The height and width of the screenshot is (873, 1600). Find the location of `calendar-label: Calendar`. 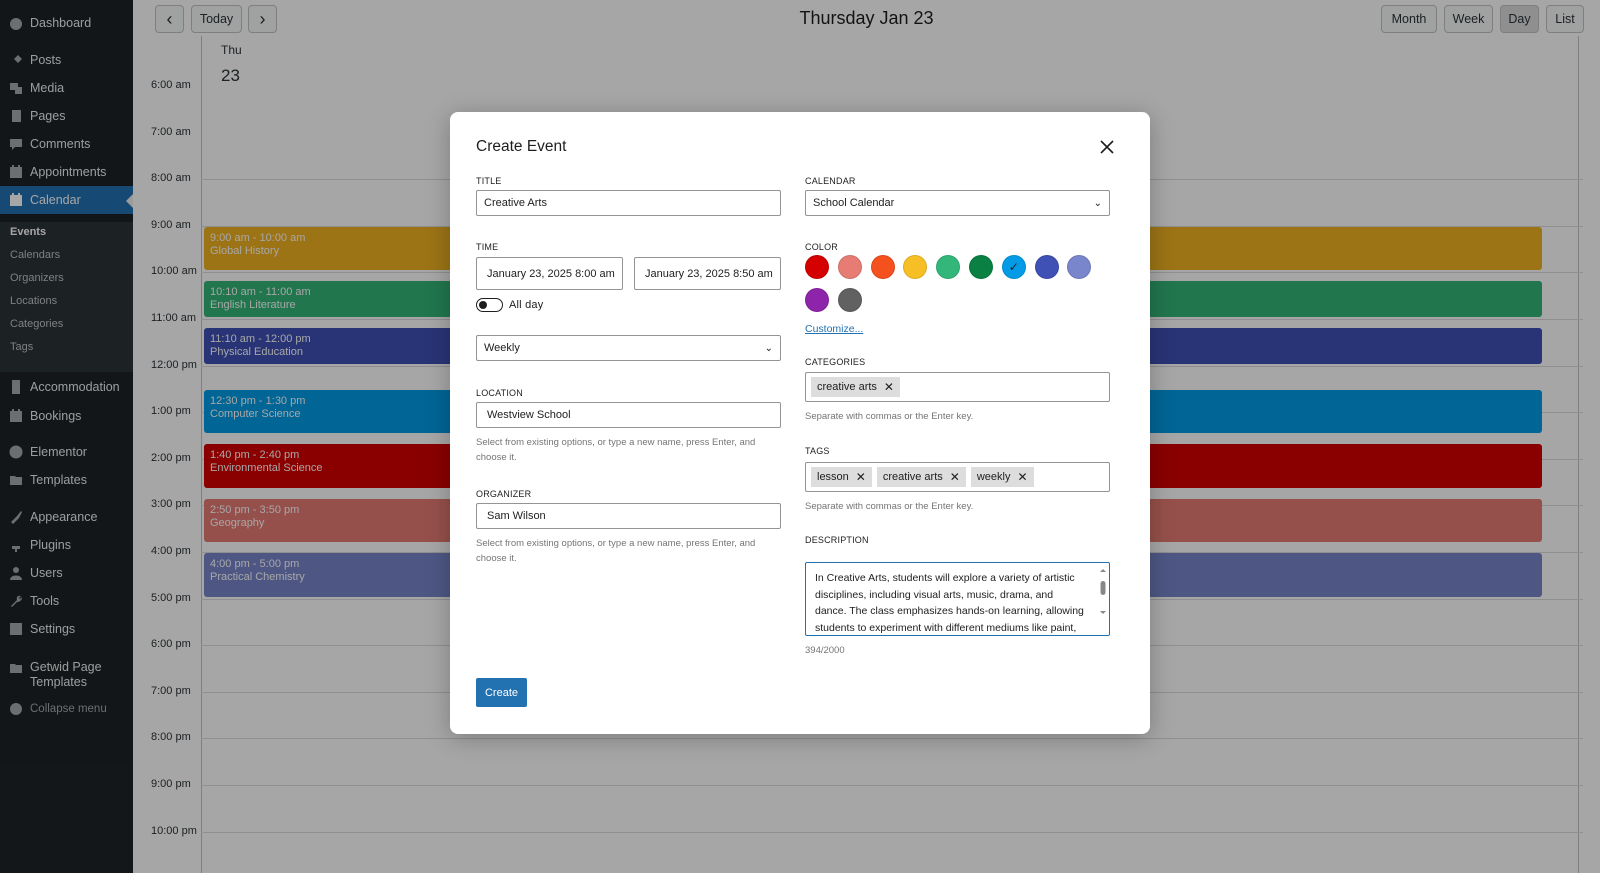

calendar-label: Calendar is located at coordinates (830, 181).